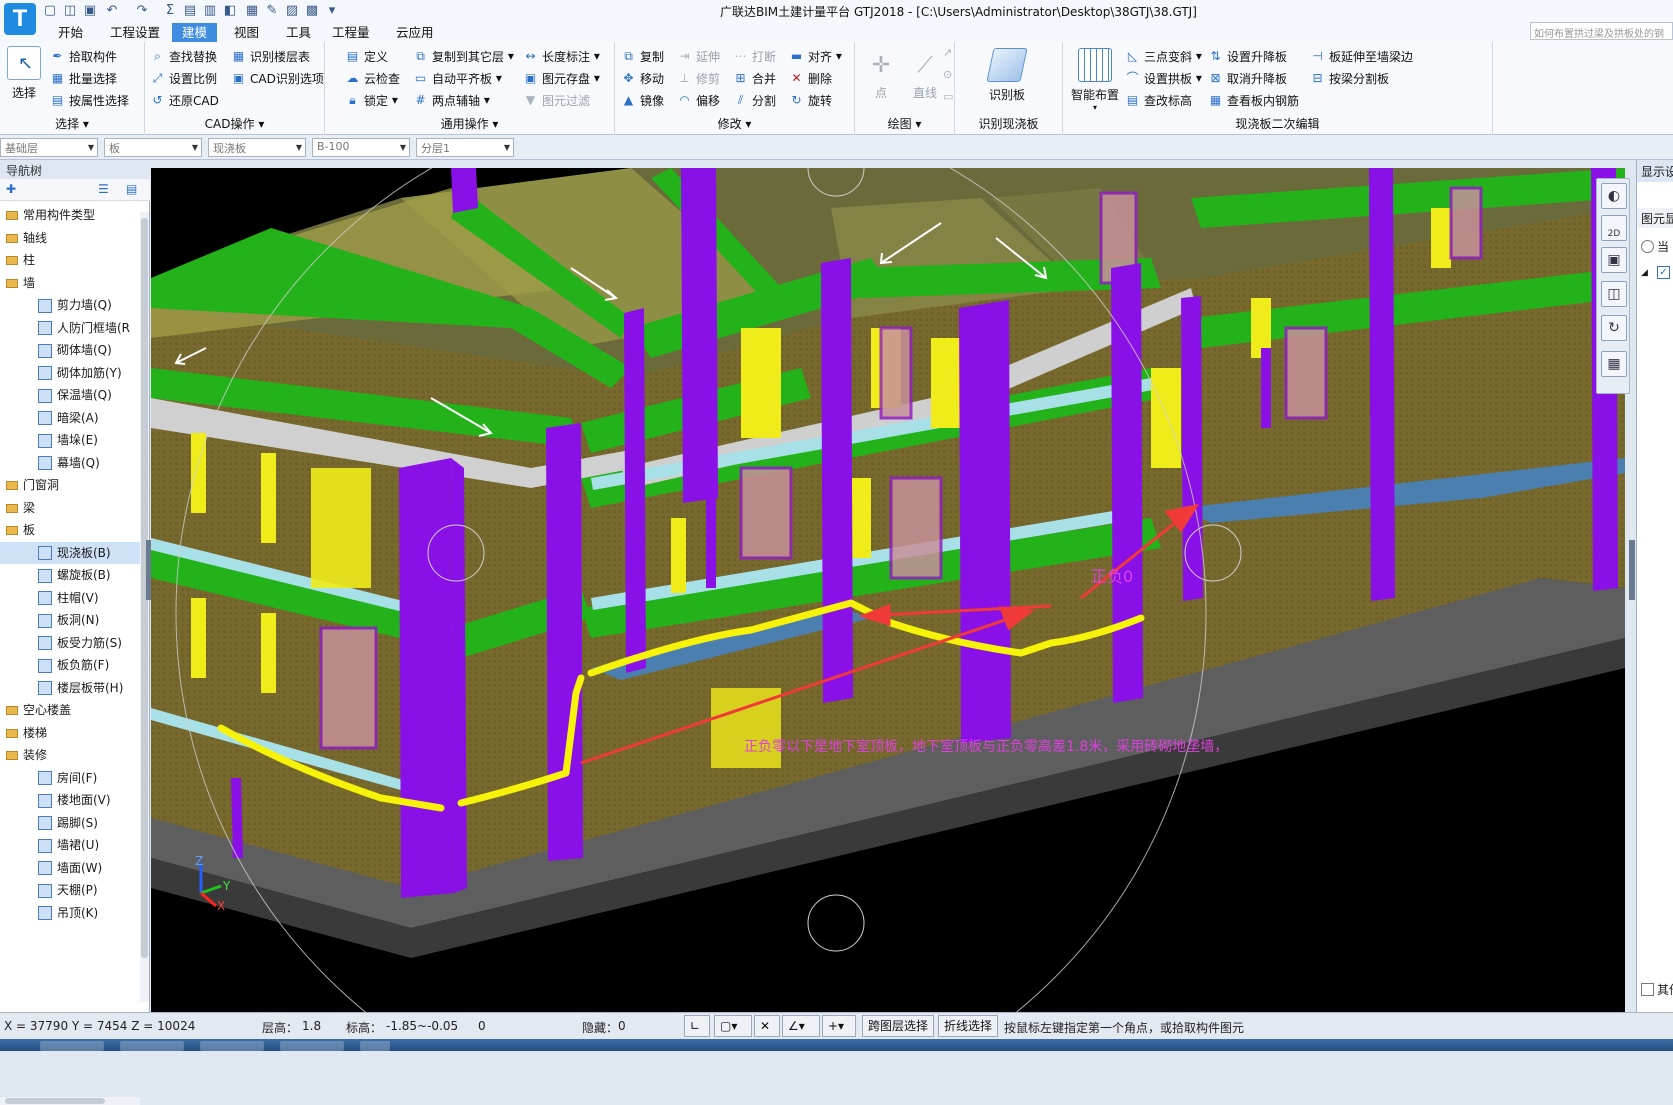 The width and height of the screenshot is (1673, 1105). Describe the element at coordinates (184, 100) in the screenshot. I see `restore-cad-button: ↺ 还原CAD` at that location.